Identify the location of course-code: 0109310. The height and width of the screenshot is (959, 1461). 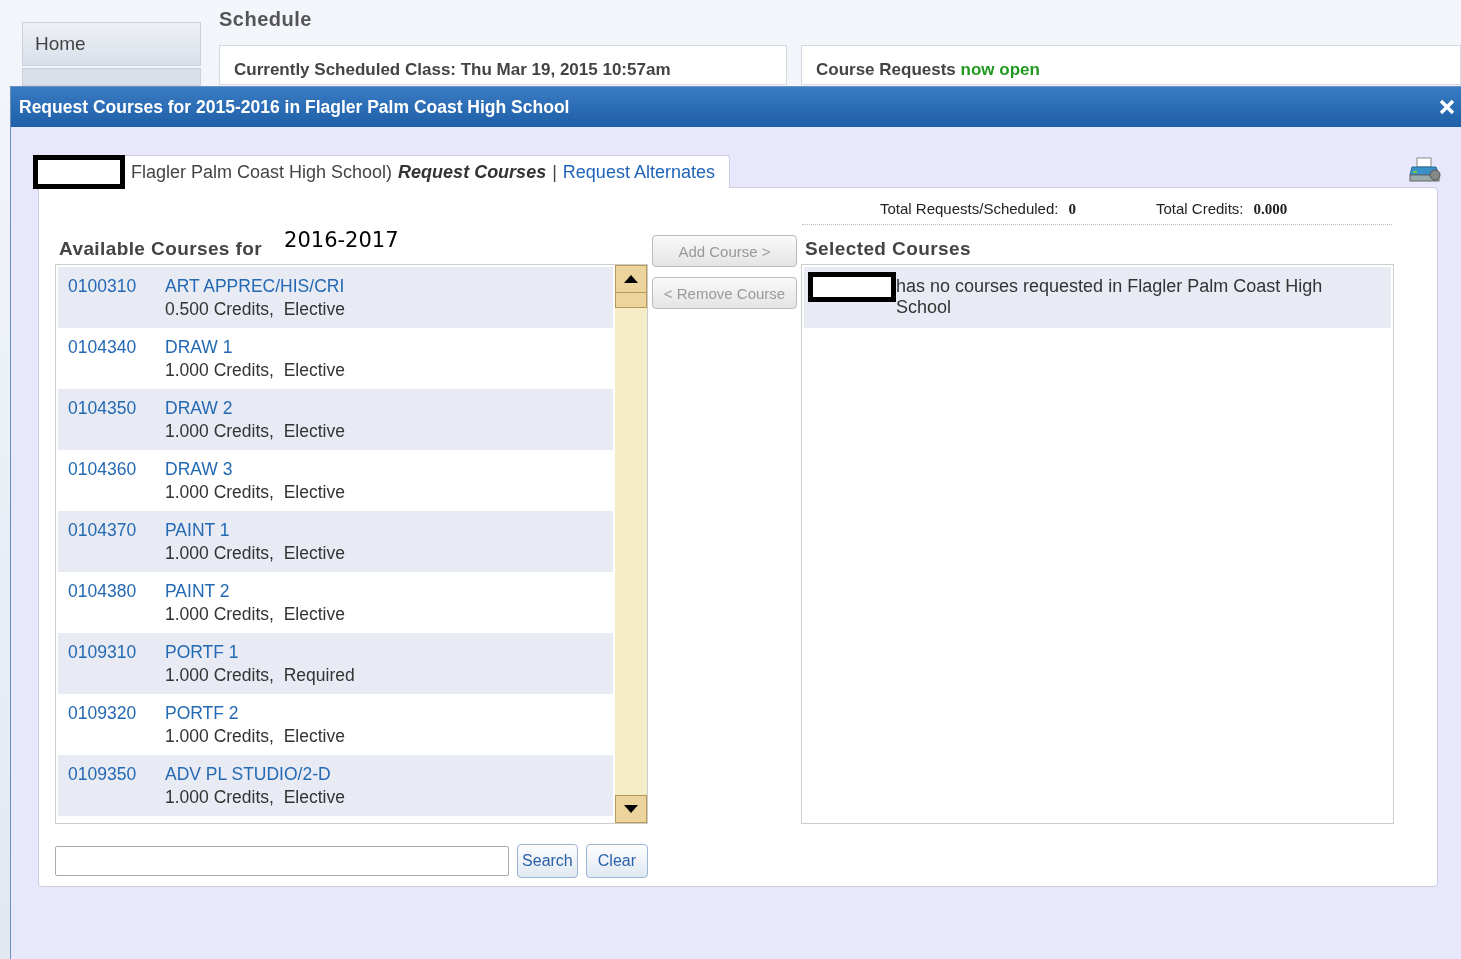
(116, 668).